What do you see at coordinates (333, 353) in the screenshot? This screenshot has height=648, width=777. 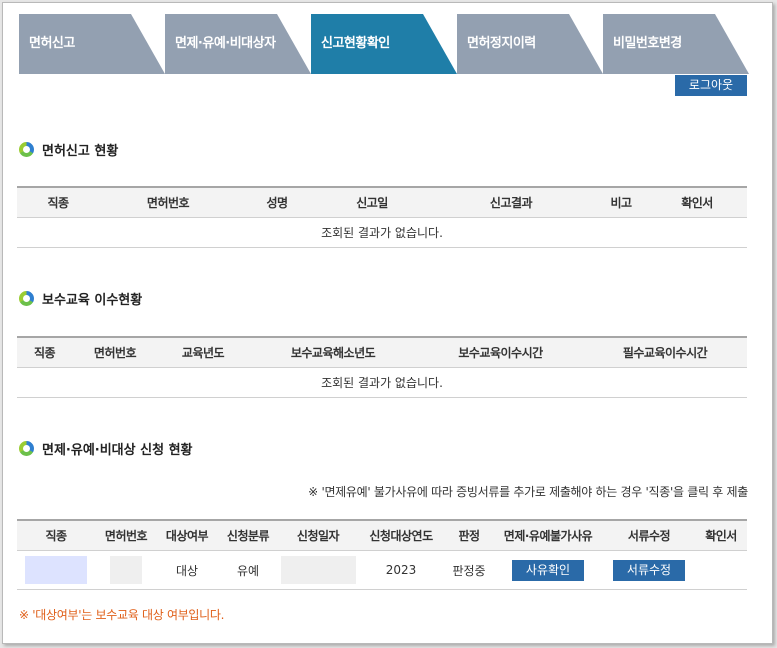 I see `col-header: 보수교육해소년도` at bounding box center [333, 353].